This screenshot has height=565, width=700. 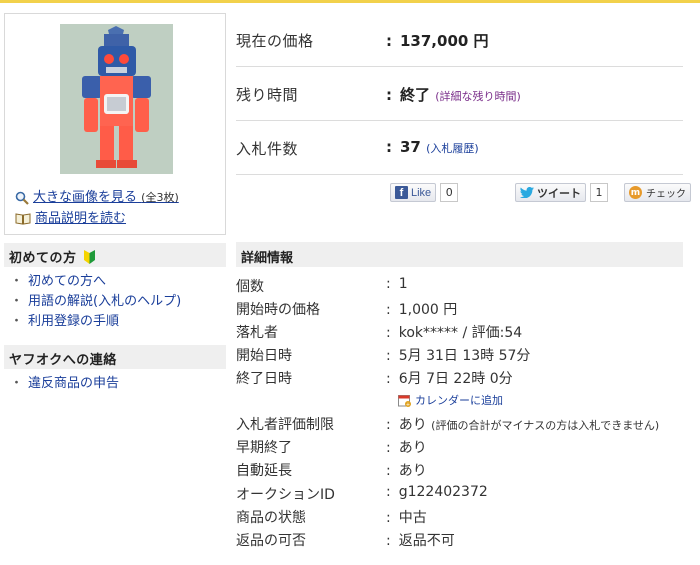 I want to click on detail-value-wrap: :6月 7日 22時 0分, so click(x=449, y=379).